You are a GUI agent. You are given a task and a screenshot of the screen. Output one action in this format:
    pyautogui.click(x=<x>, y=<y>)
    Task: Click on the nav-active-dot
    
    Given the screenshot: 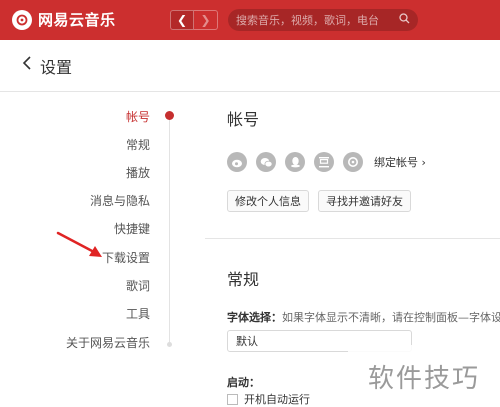 What is the action you would take?
    pyautogui.click(x=169, y=115)
    